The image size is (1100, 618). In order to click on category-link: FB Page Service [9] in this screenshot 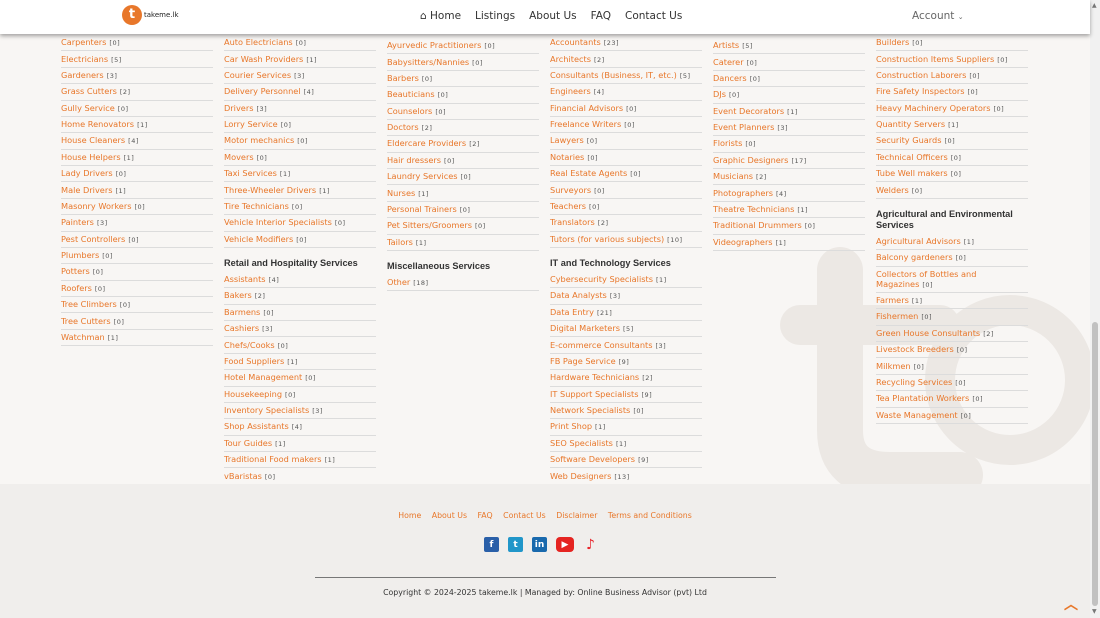, I will do `click(626, 362)`.